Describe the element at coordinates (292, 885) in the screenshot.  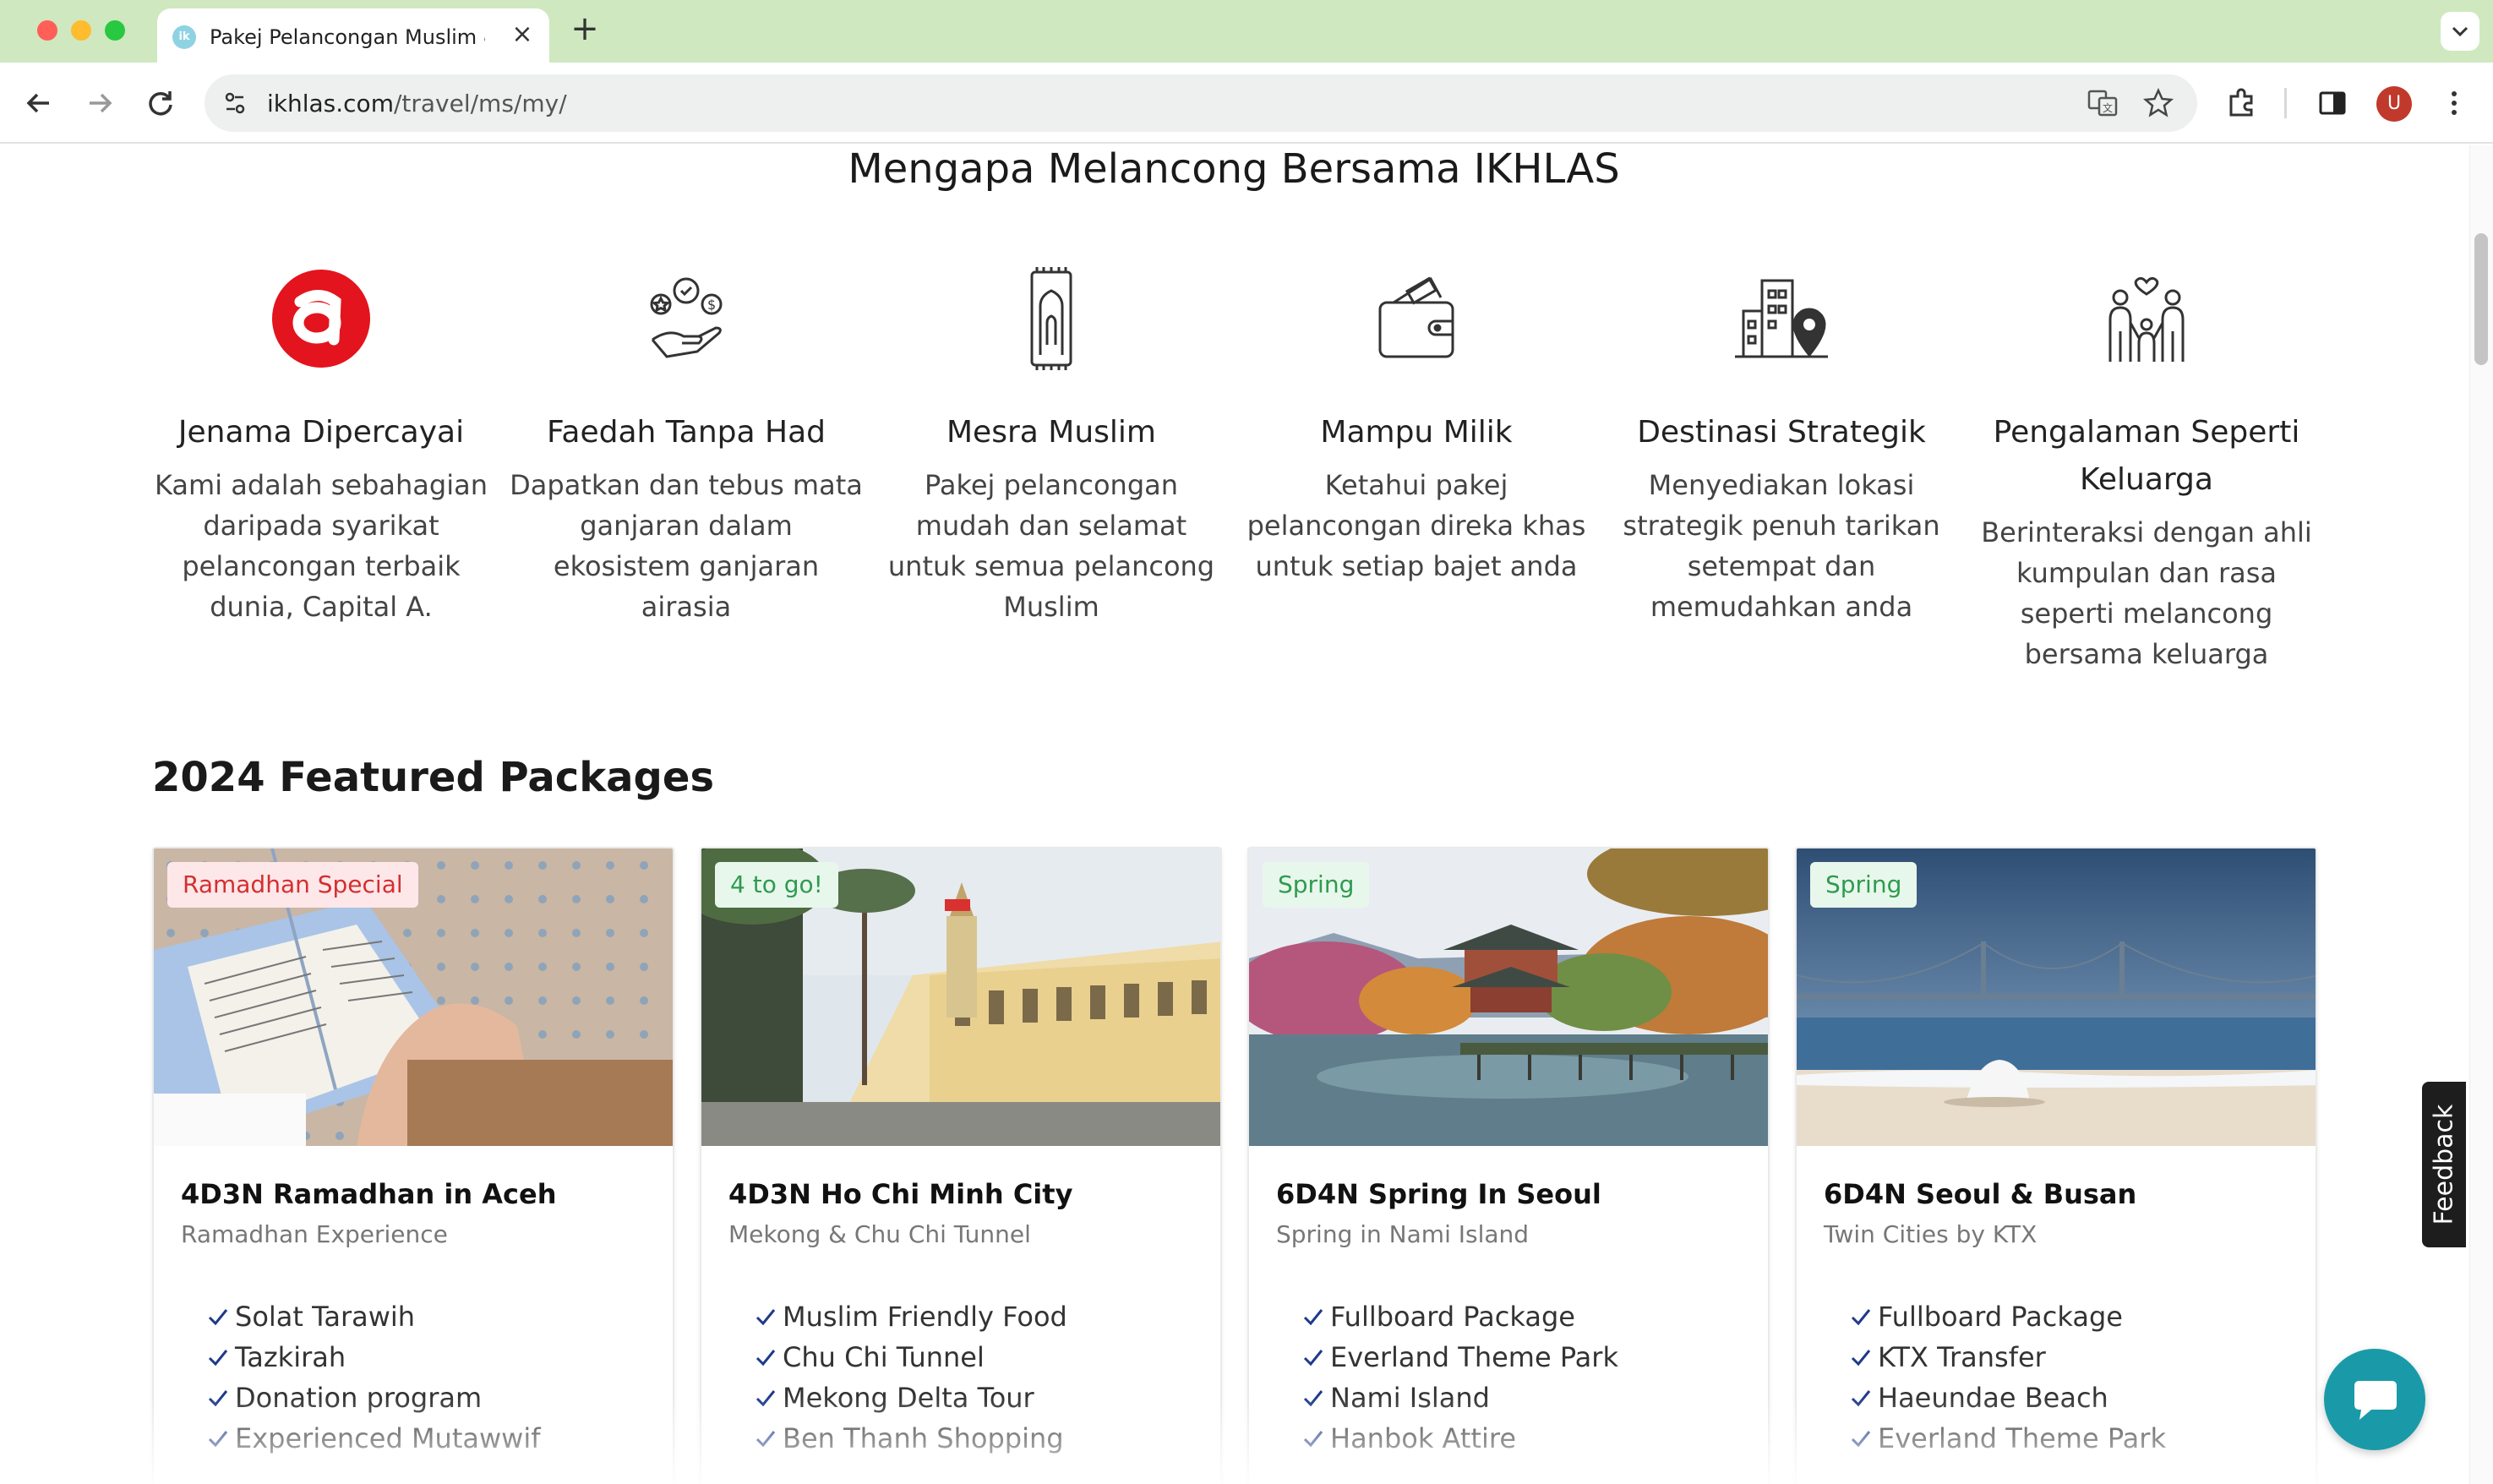
I see `package-badge: Ramadhan Special` at that location.